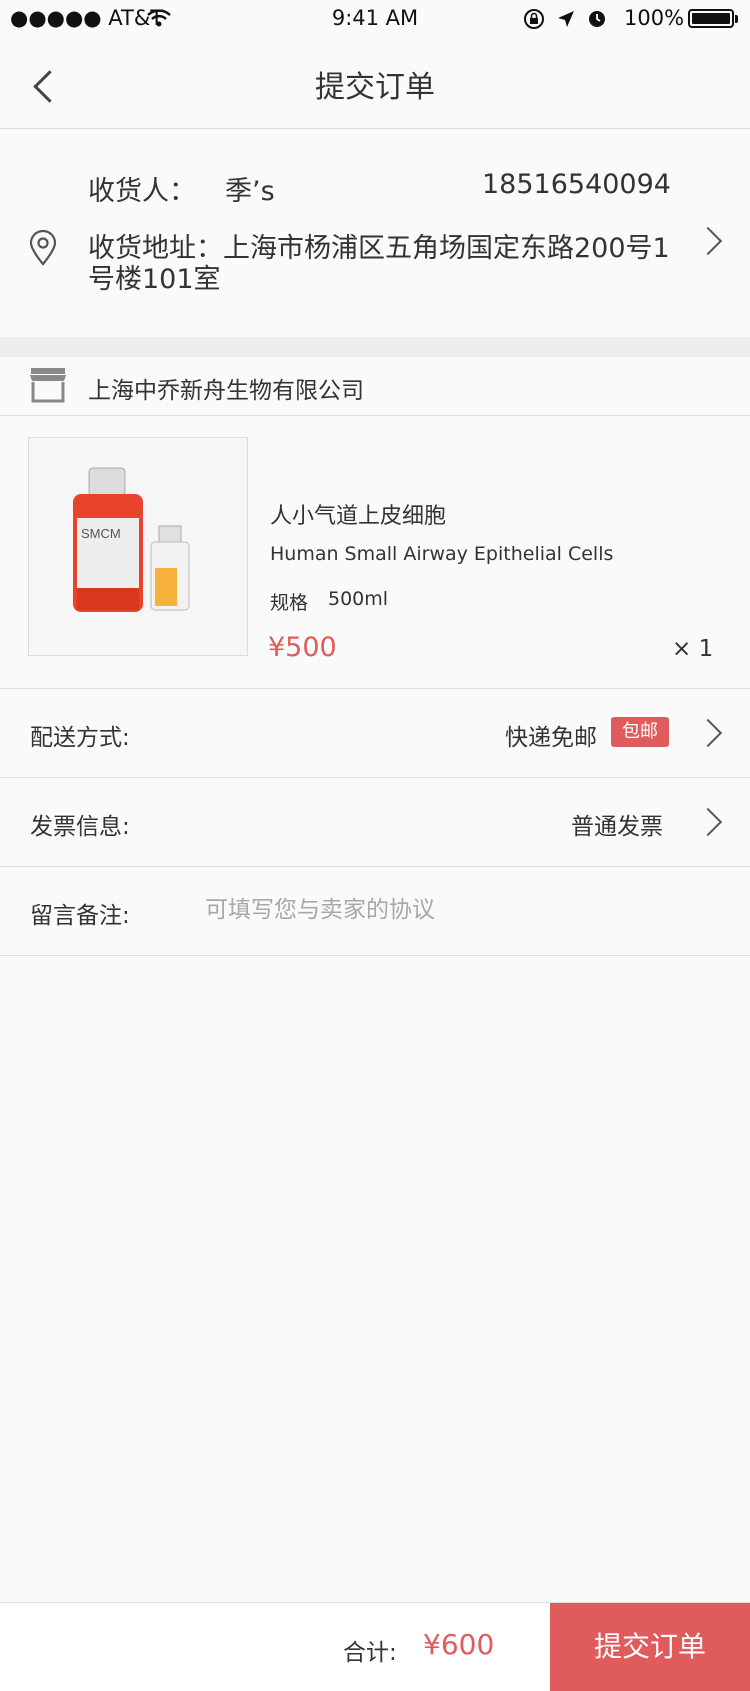  Describe the element at coordinates (154, 279) in the screenshot. I see `address-line-2: 号楼101室` at that location.